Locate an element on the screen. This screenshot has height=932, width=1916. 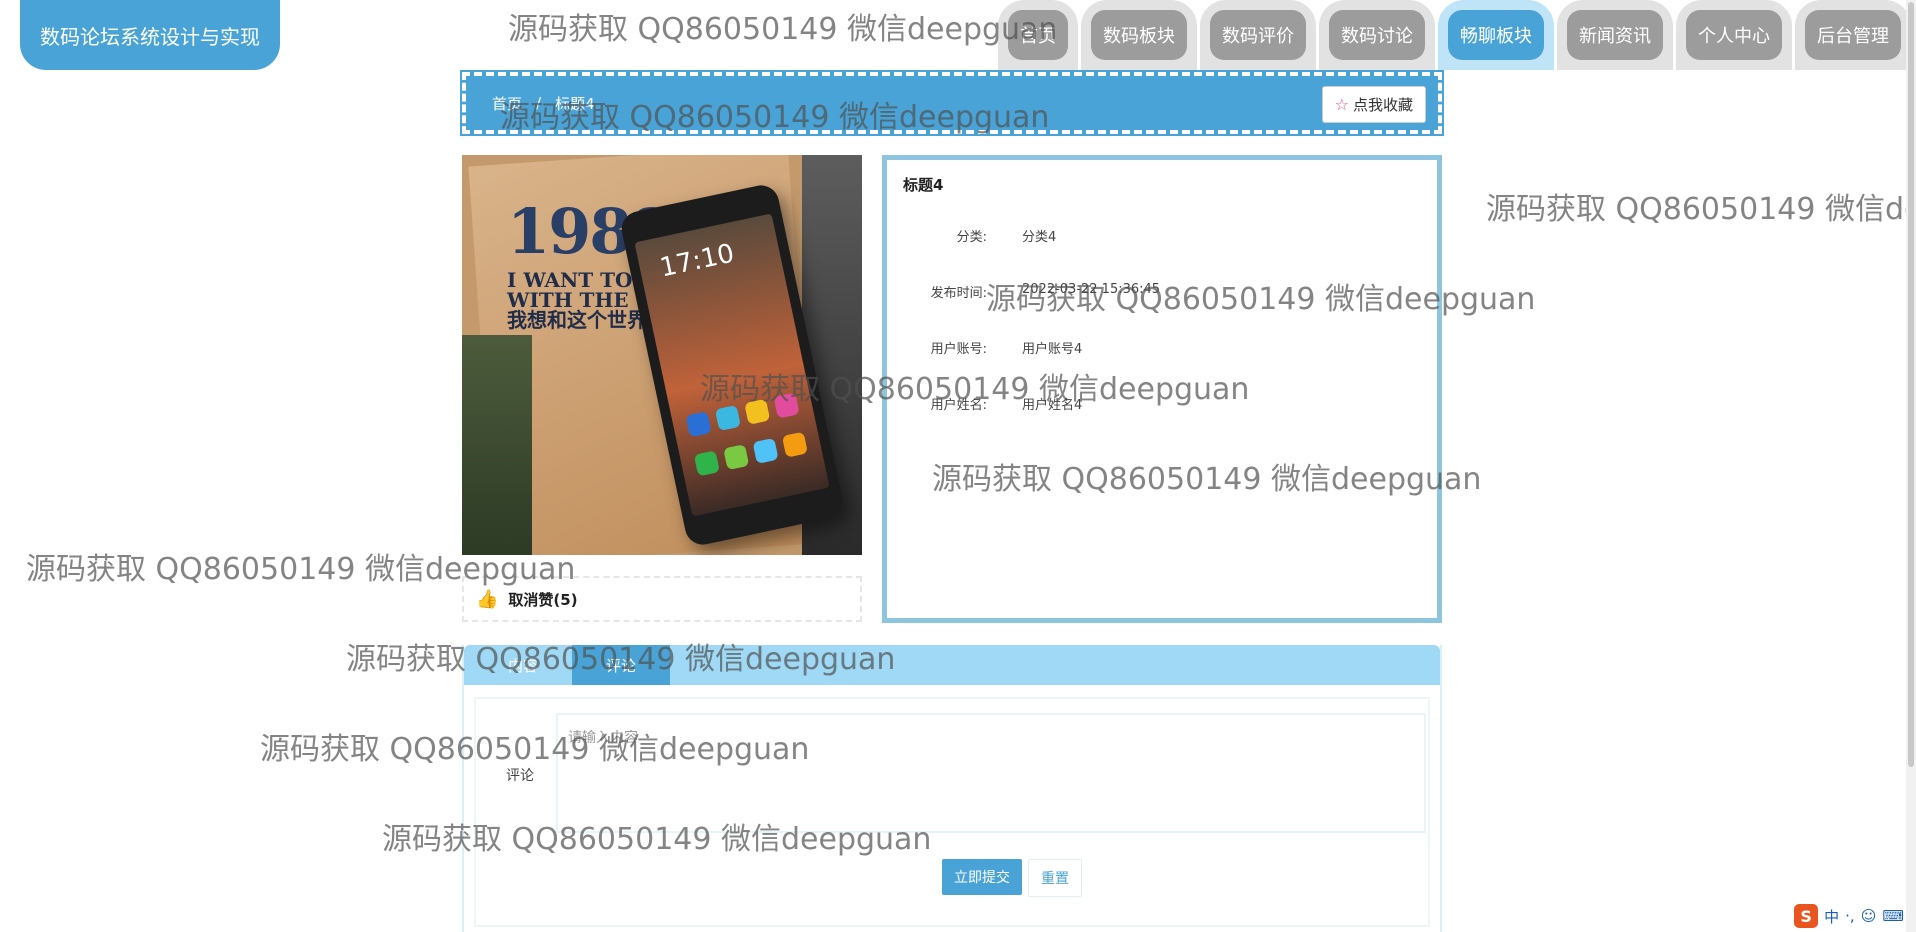
nav-label: 数码讨论 is located at coordinates (1377, 35).